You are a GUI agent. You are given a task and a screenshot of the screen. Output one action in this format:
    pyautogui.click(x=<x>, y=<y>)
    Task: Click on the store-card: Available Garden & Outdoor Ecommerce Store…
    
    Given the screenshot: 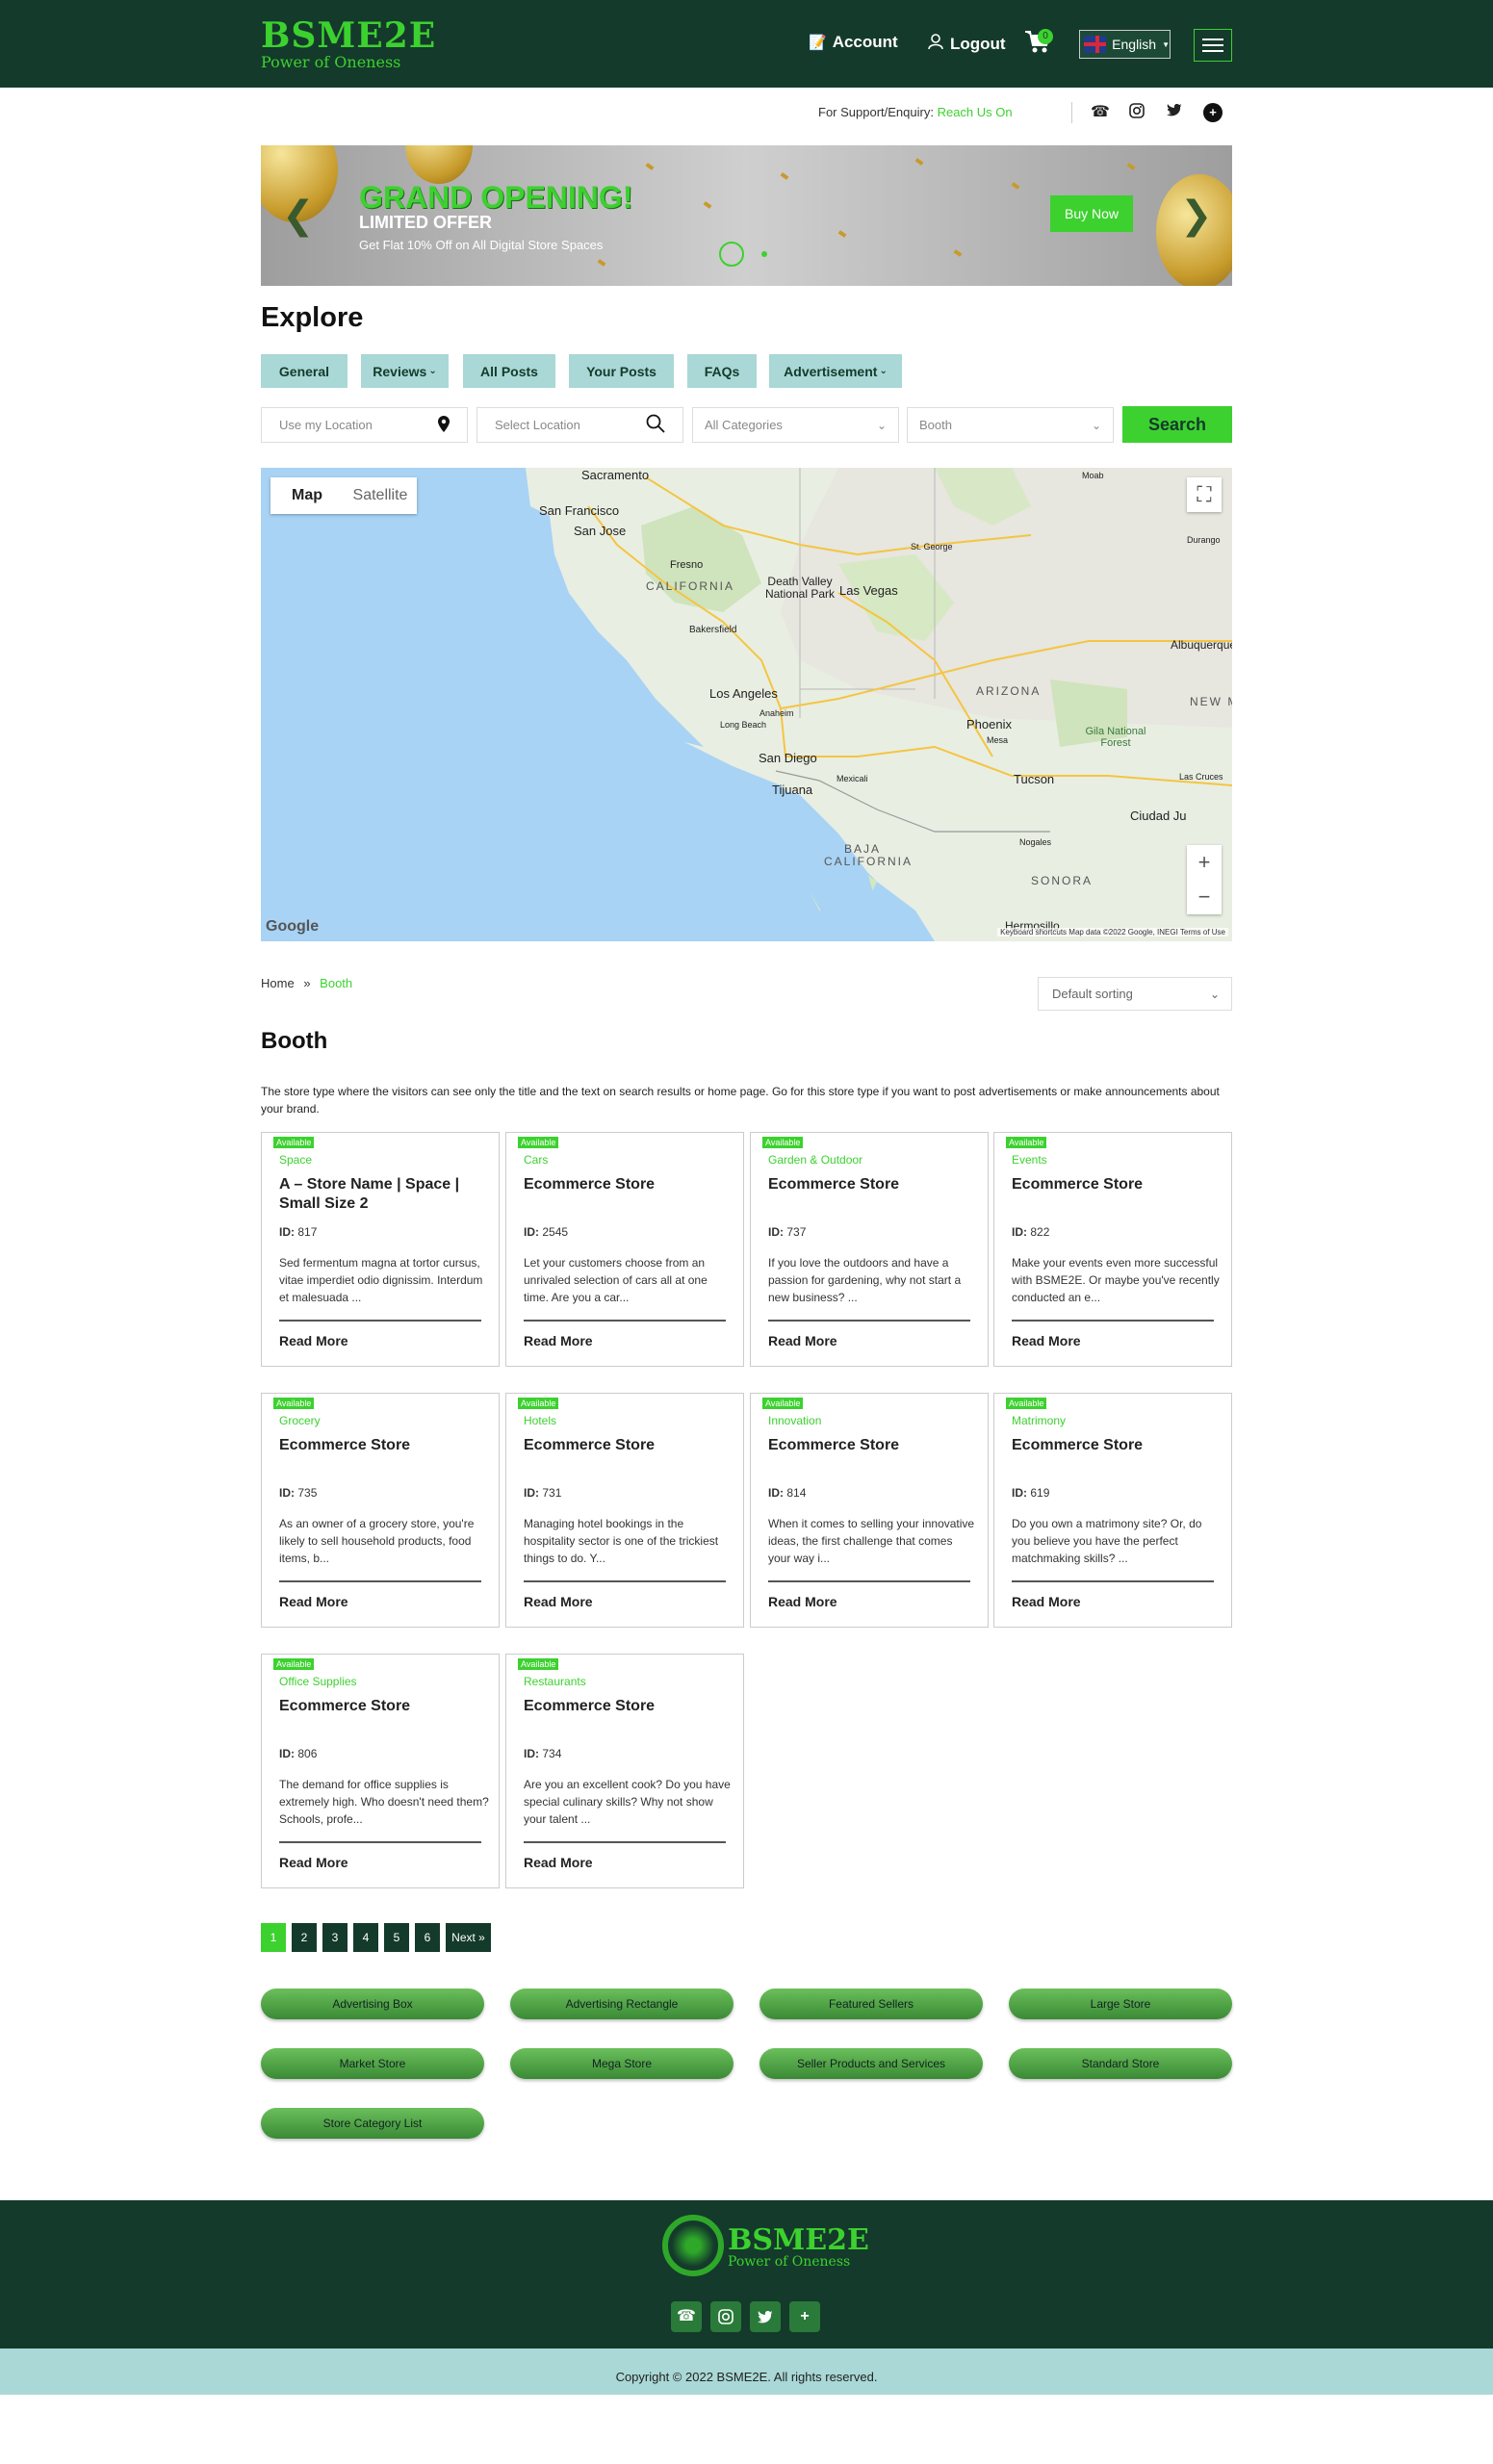 What is the action you would take?
    pyautogui.click(x=869, y=1249)
    